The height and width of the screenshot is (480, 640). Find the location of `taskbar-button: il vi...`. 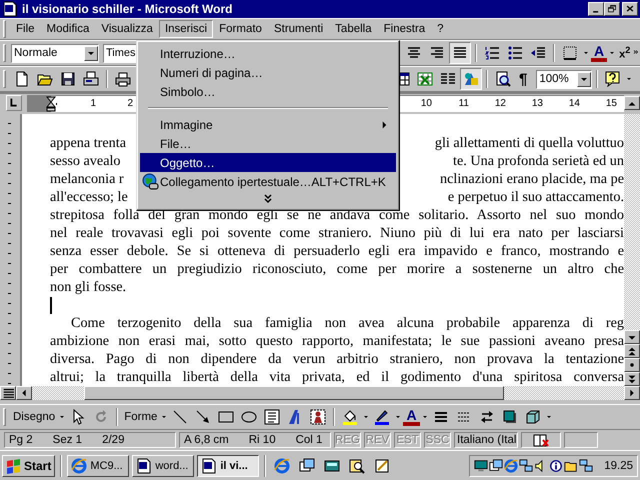

taskbar-button: il vi... is located at coordinates (228, 465).